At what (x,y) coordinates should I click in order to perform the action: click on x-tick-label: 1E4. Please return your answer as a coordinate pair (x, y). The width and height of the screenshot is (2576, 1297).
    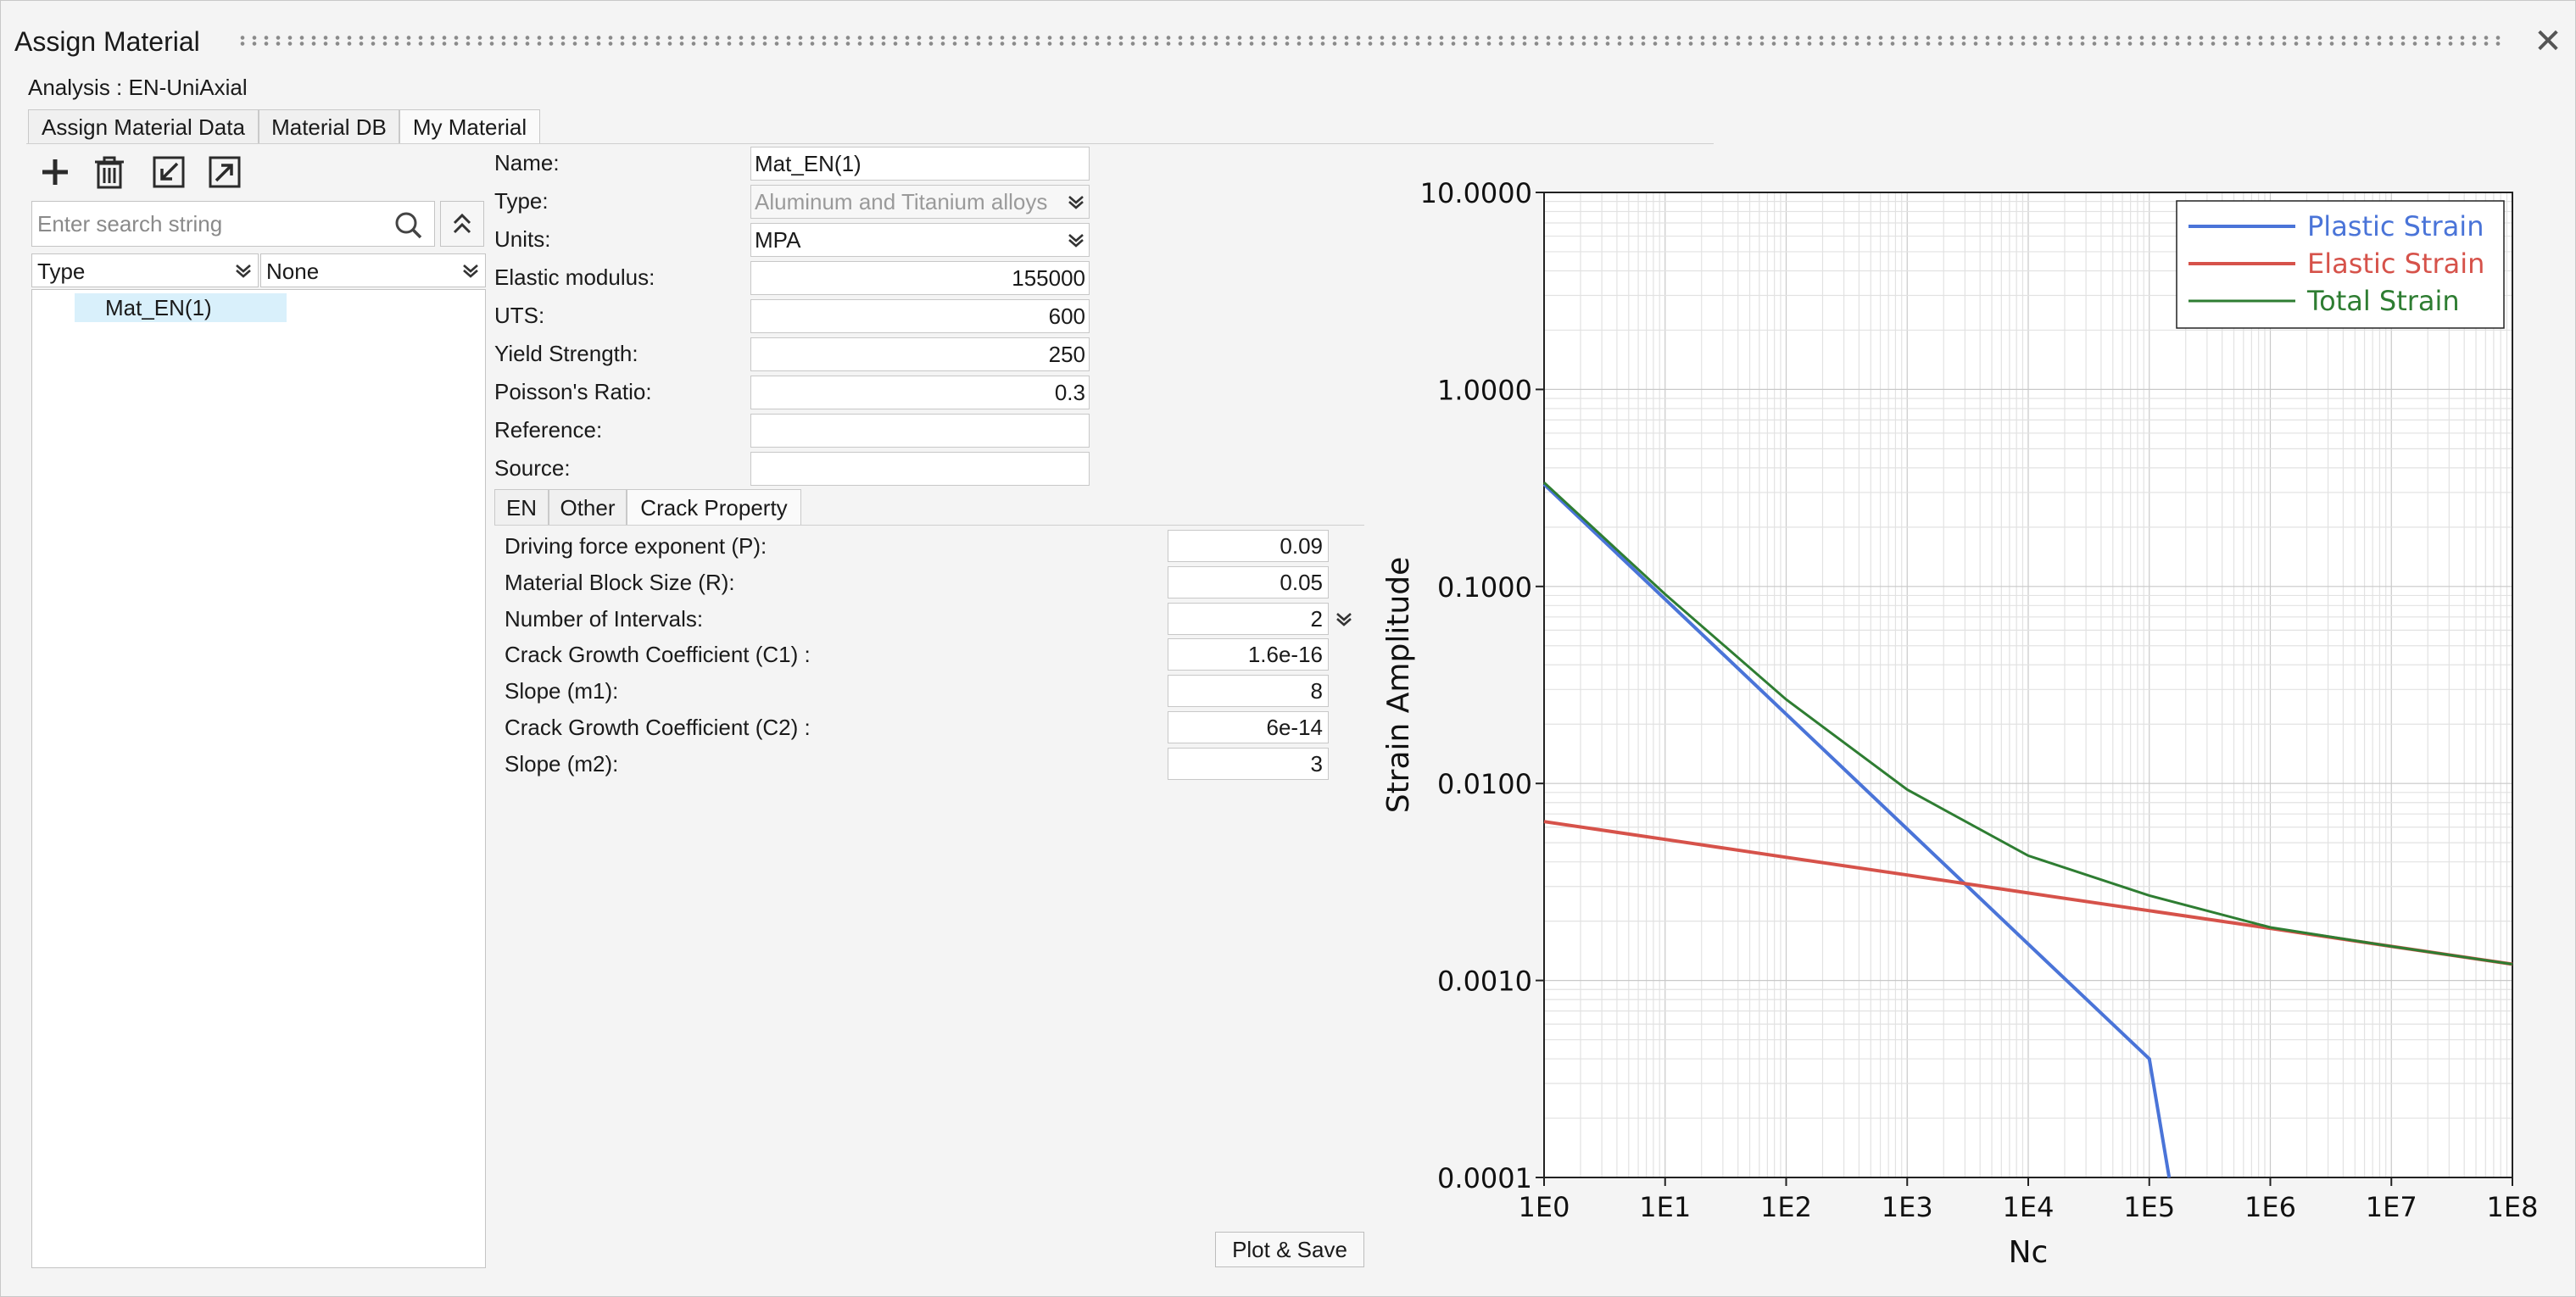
    Looking at the image, I should click on (2029, 1207).